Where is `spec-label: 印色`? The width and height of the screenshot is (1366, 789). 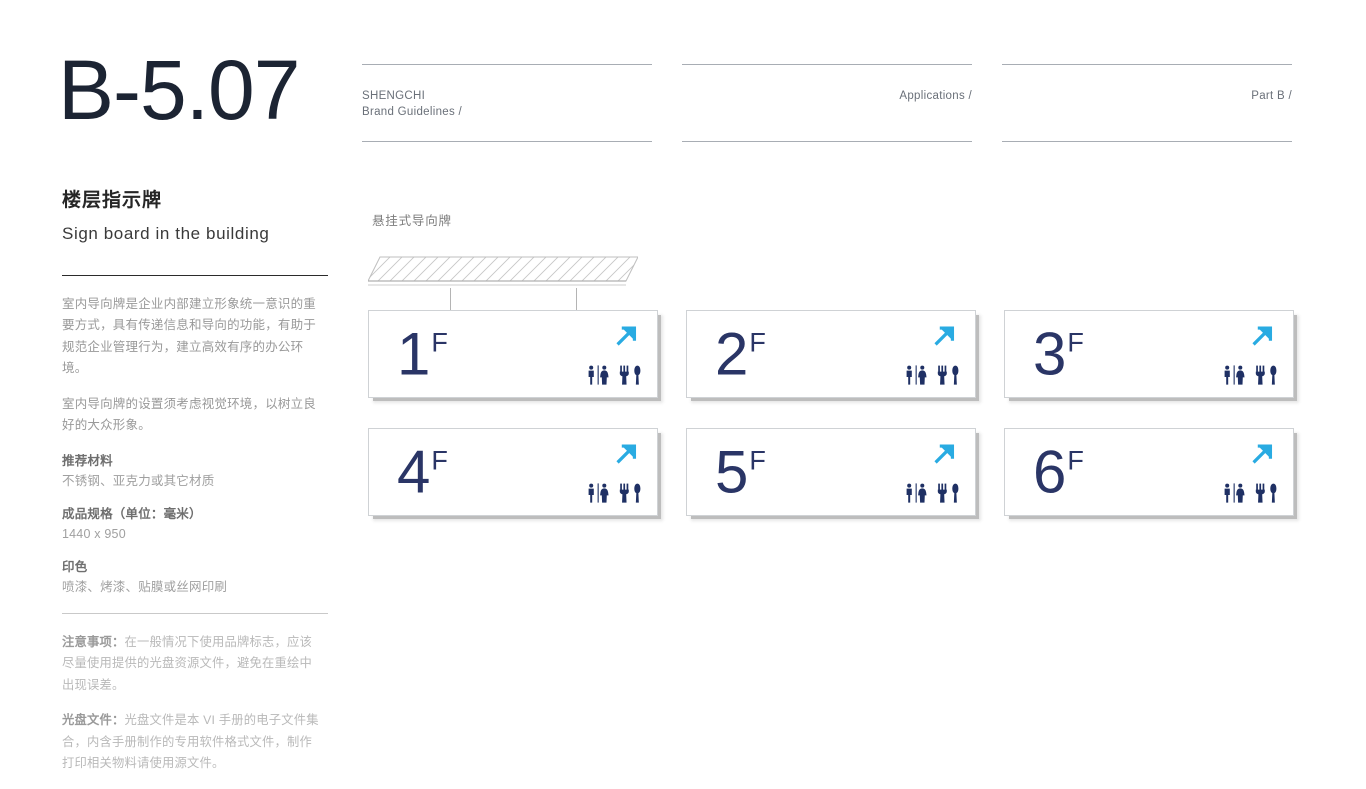
spec-label: 印色 is located at coordinates (75, 566).